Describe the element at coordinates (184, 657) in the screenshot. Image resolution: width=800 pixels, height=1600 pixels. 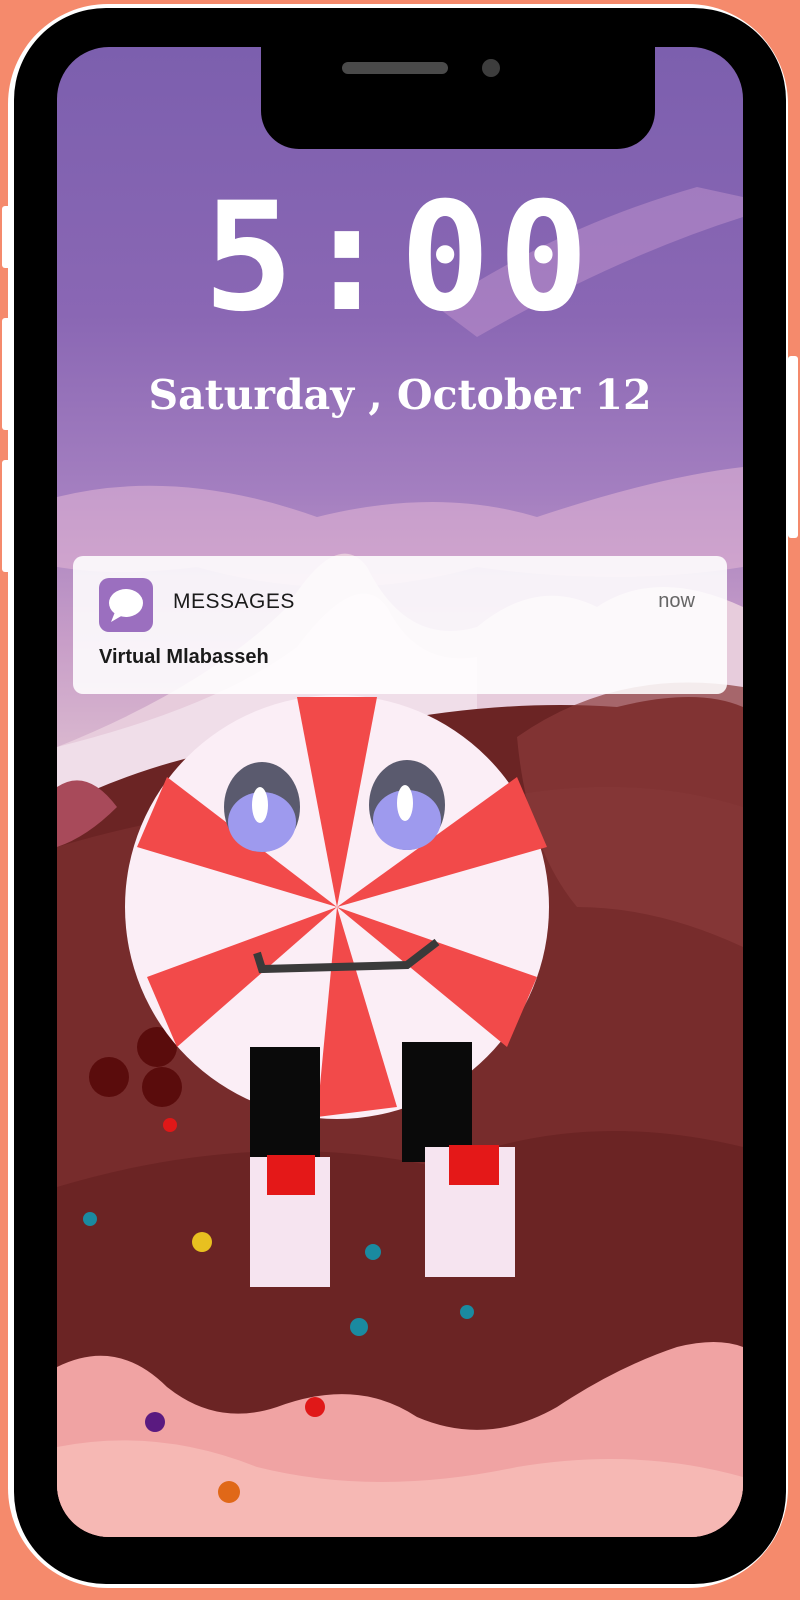
I see `notification-message: Virtual Mlabasseh` at that location.